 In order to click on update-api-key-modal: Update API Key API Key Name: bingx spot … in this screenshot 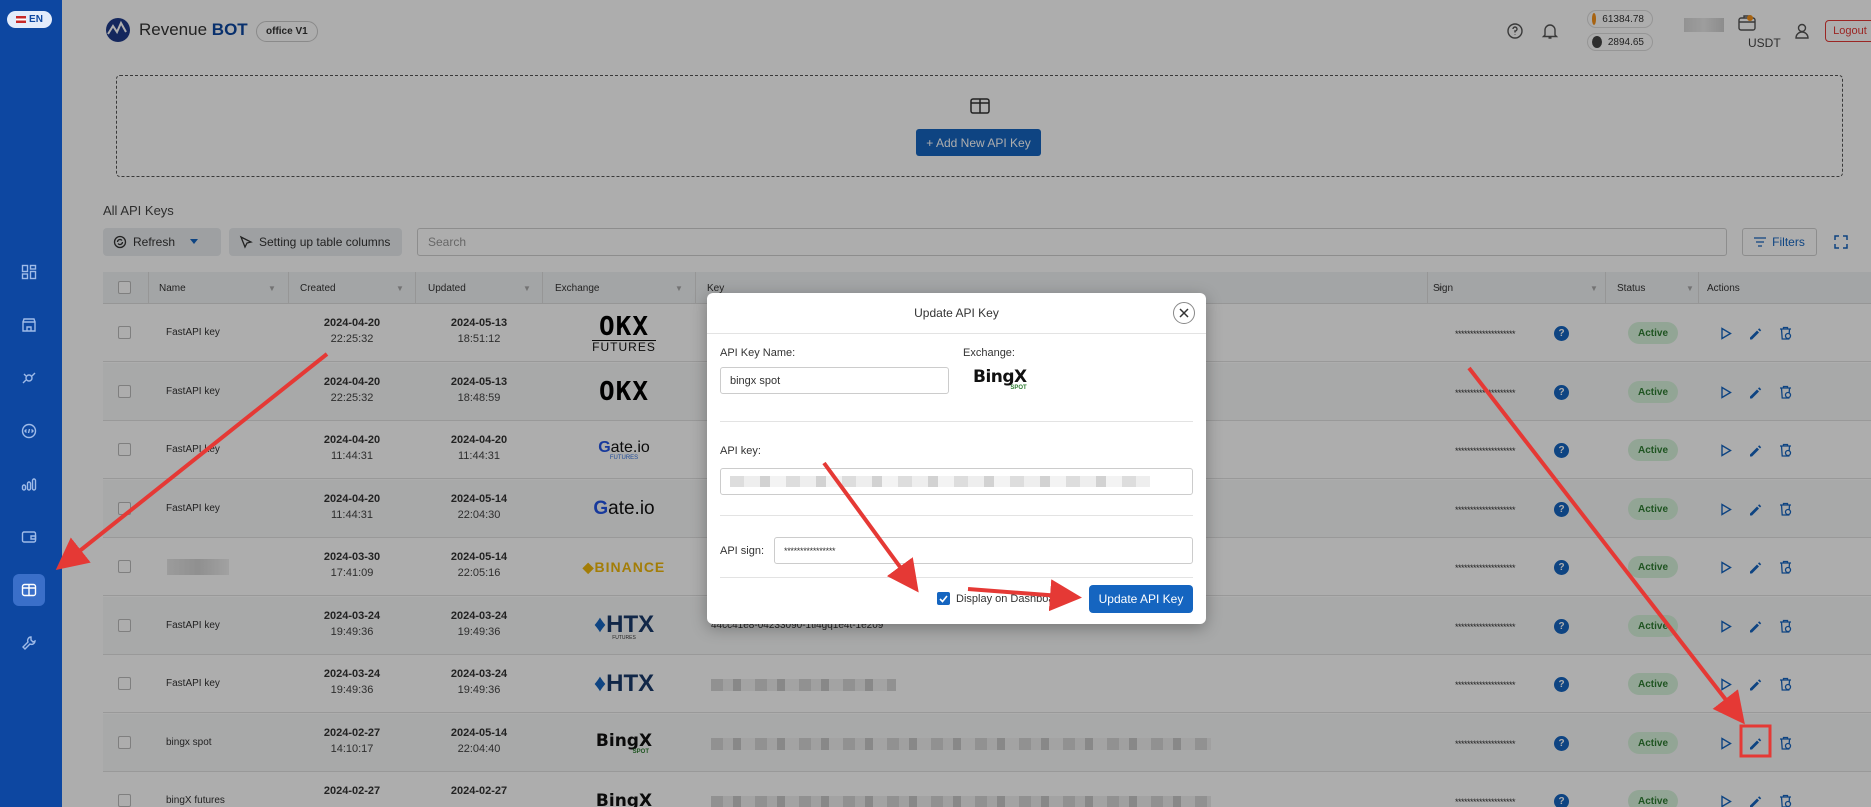, I will do `click(956, 458)`.